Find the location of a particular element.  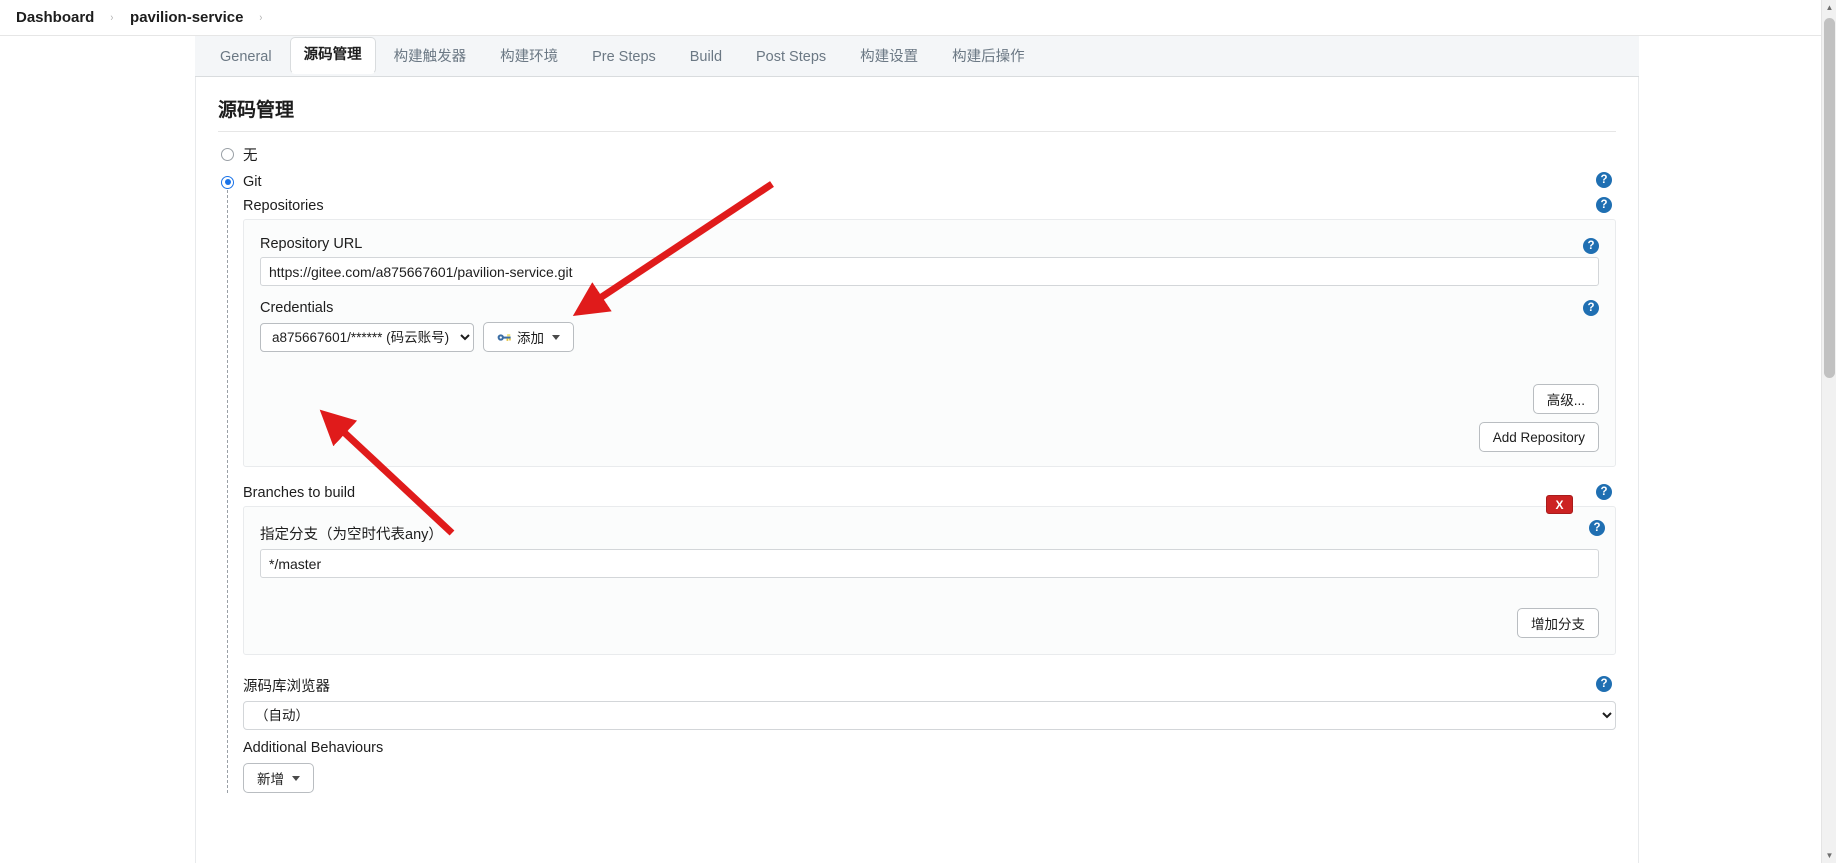

breadcrumb-item-pavilion-service: pavilion-service is located at coordinates (186, 17).